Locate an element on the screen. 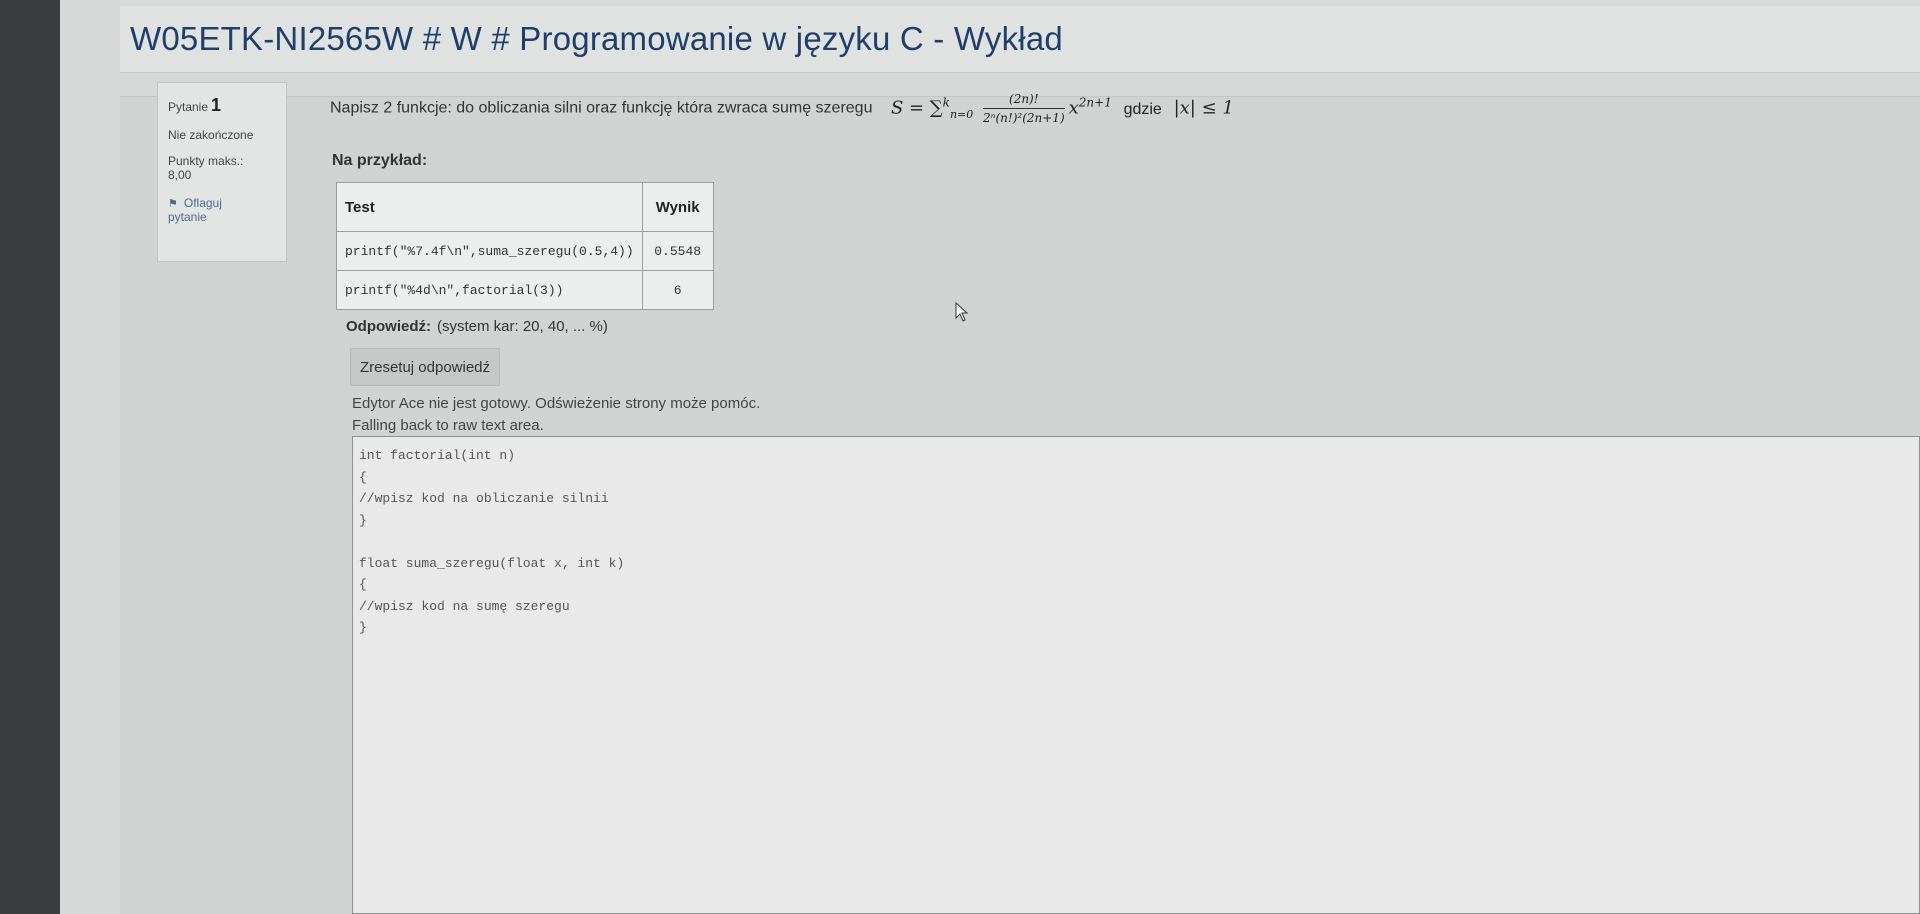 This screenshot has width=1920, height=914. power-exponent: 2n+1 is located at coordinates (1095, 102).